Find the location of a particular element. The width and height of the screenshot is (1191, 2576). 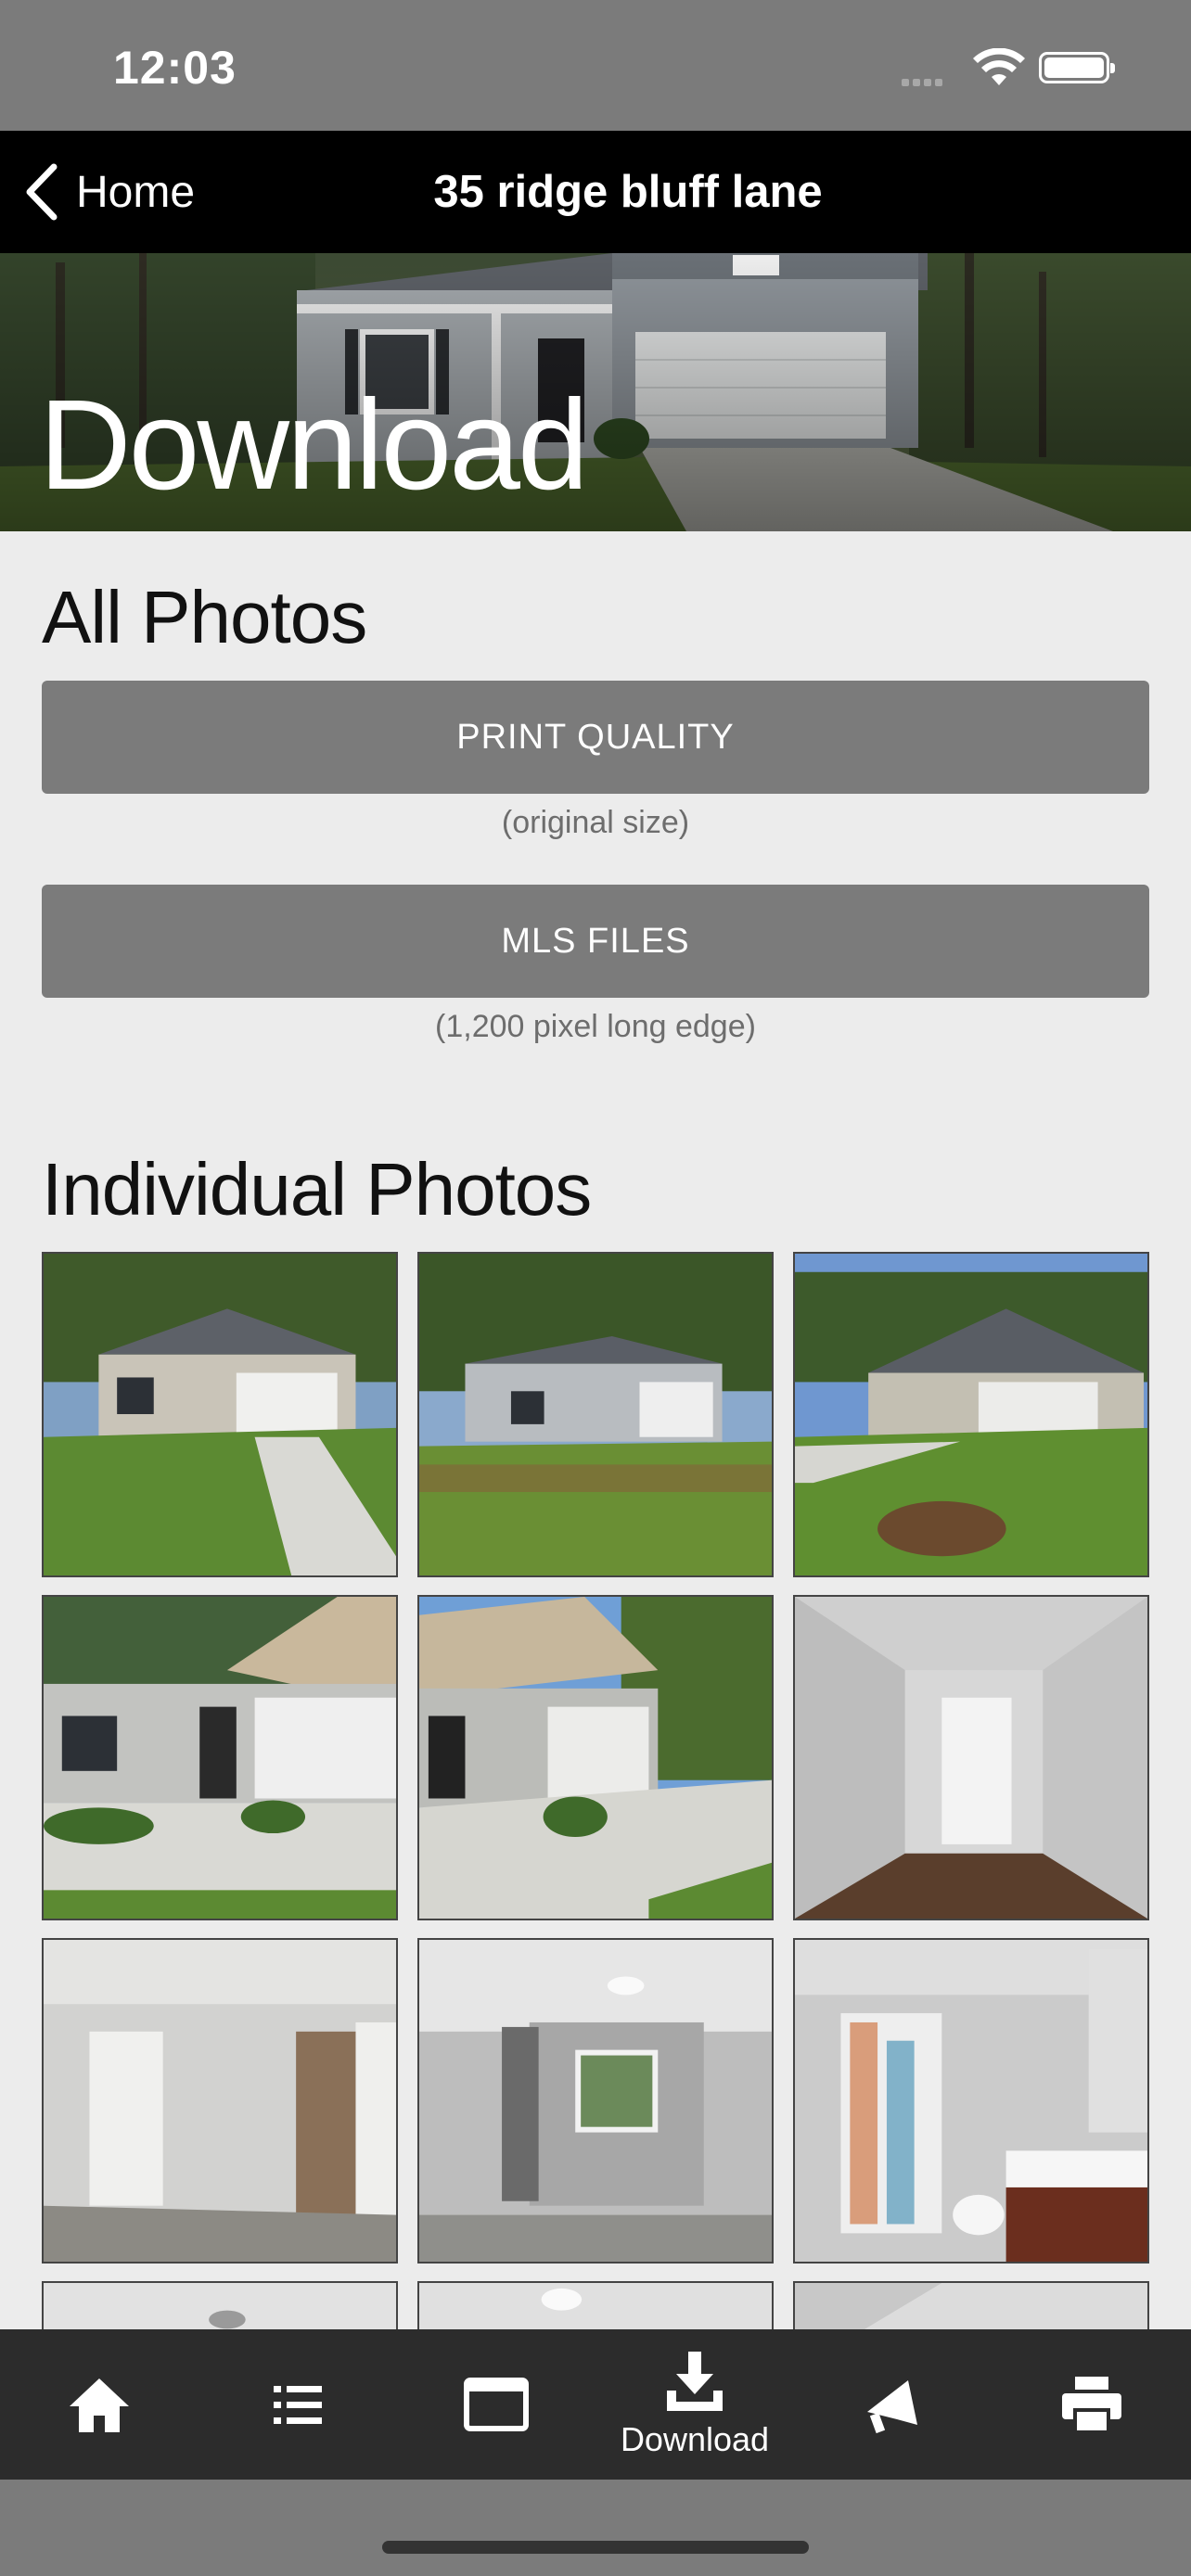

home-indicator-area is located at coordinates (595, 2528).